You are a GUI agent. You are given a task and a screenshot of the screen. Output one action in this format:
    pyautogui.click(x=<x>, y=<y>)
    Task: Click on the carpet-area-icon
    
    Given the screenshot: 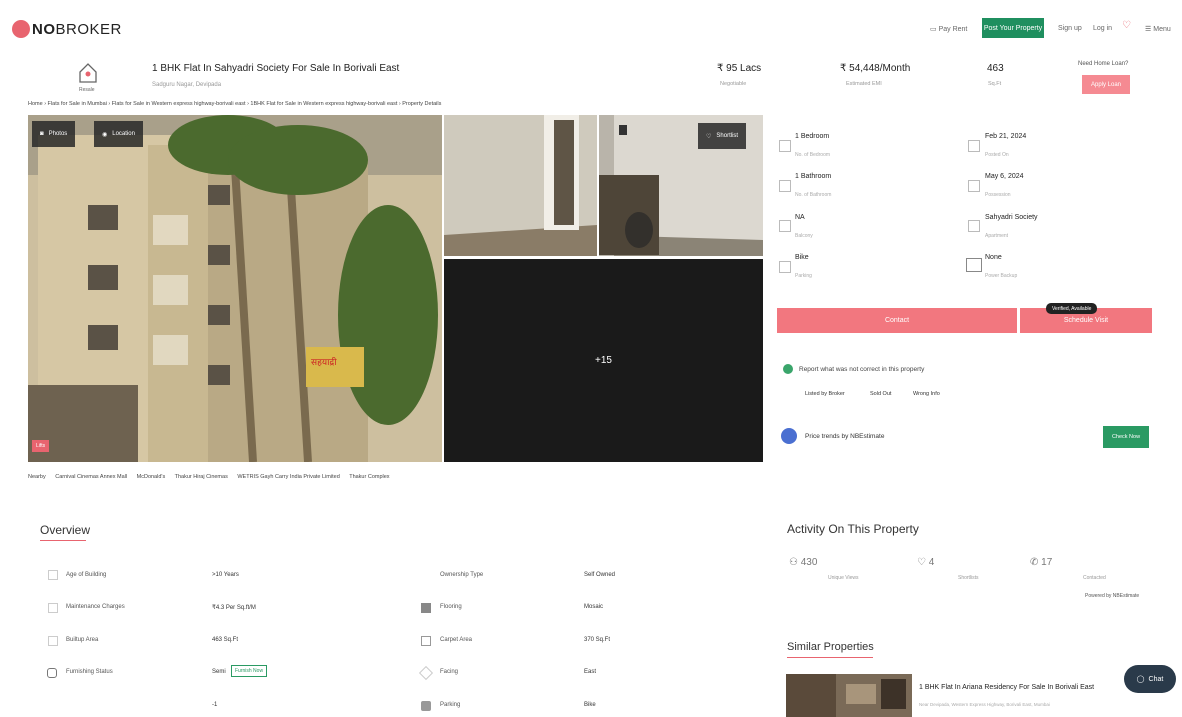 What is the action you would take?
    pyautogui.click(x=426, y=641)
    